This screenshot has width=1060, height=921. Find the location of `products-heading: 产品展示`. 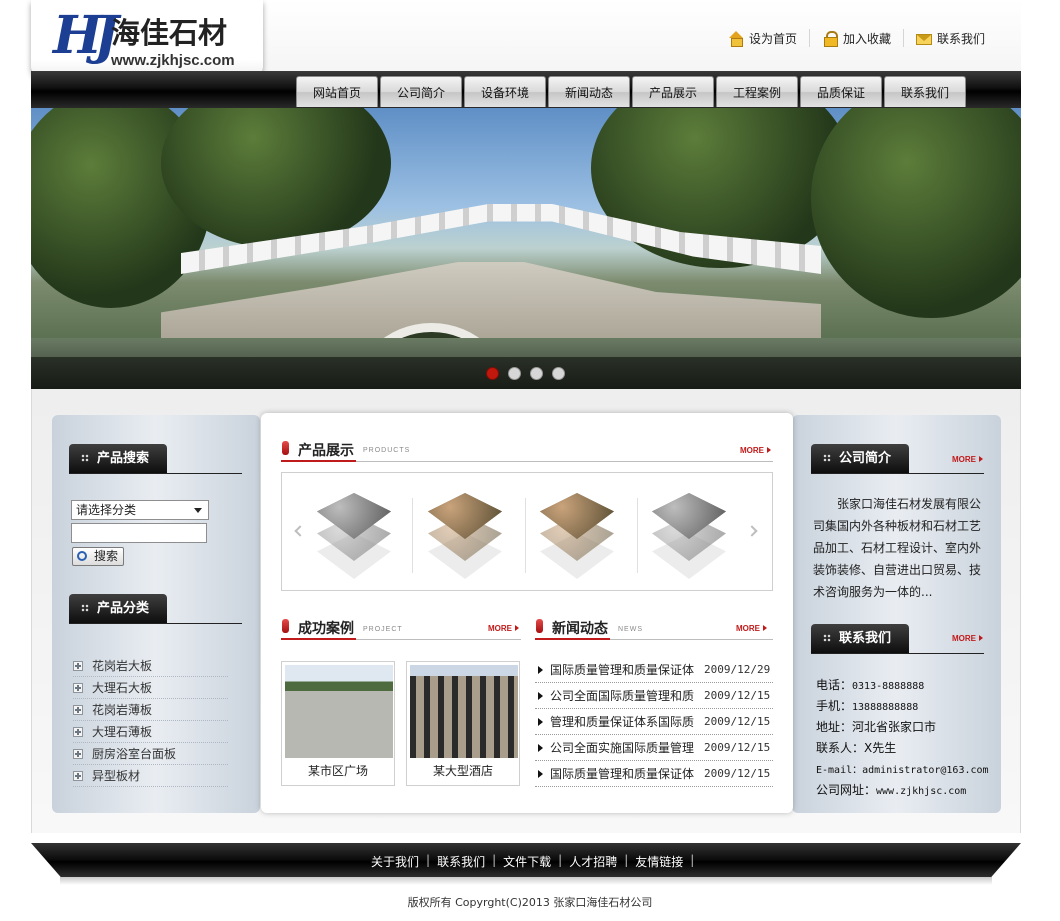

products-heading: 产品展示 is located at coordinates (318, 450).